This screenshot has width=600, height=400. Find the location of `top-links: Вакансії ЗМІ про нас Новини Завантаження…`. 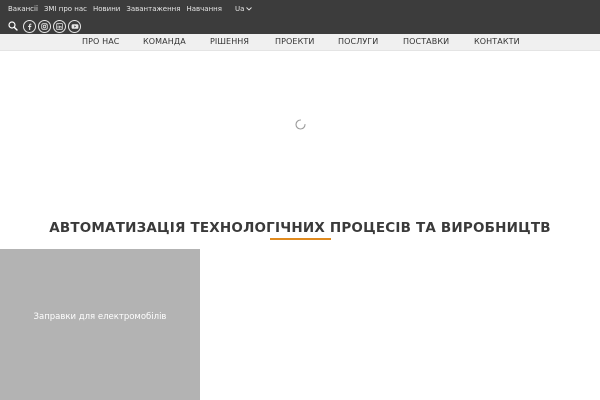

top-links: Вакансії ЗМІ про нас Новини Завантаження… is located at coordinates (133, 9).